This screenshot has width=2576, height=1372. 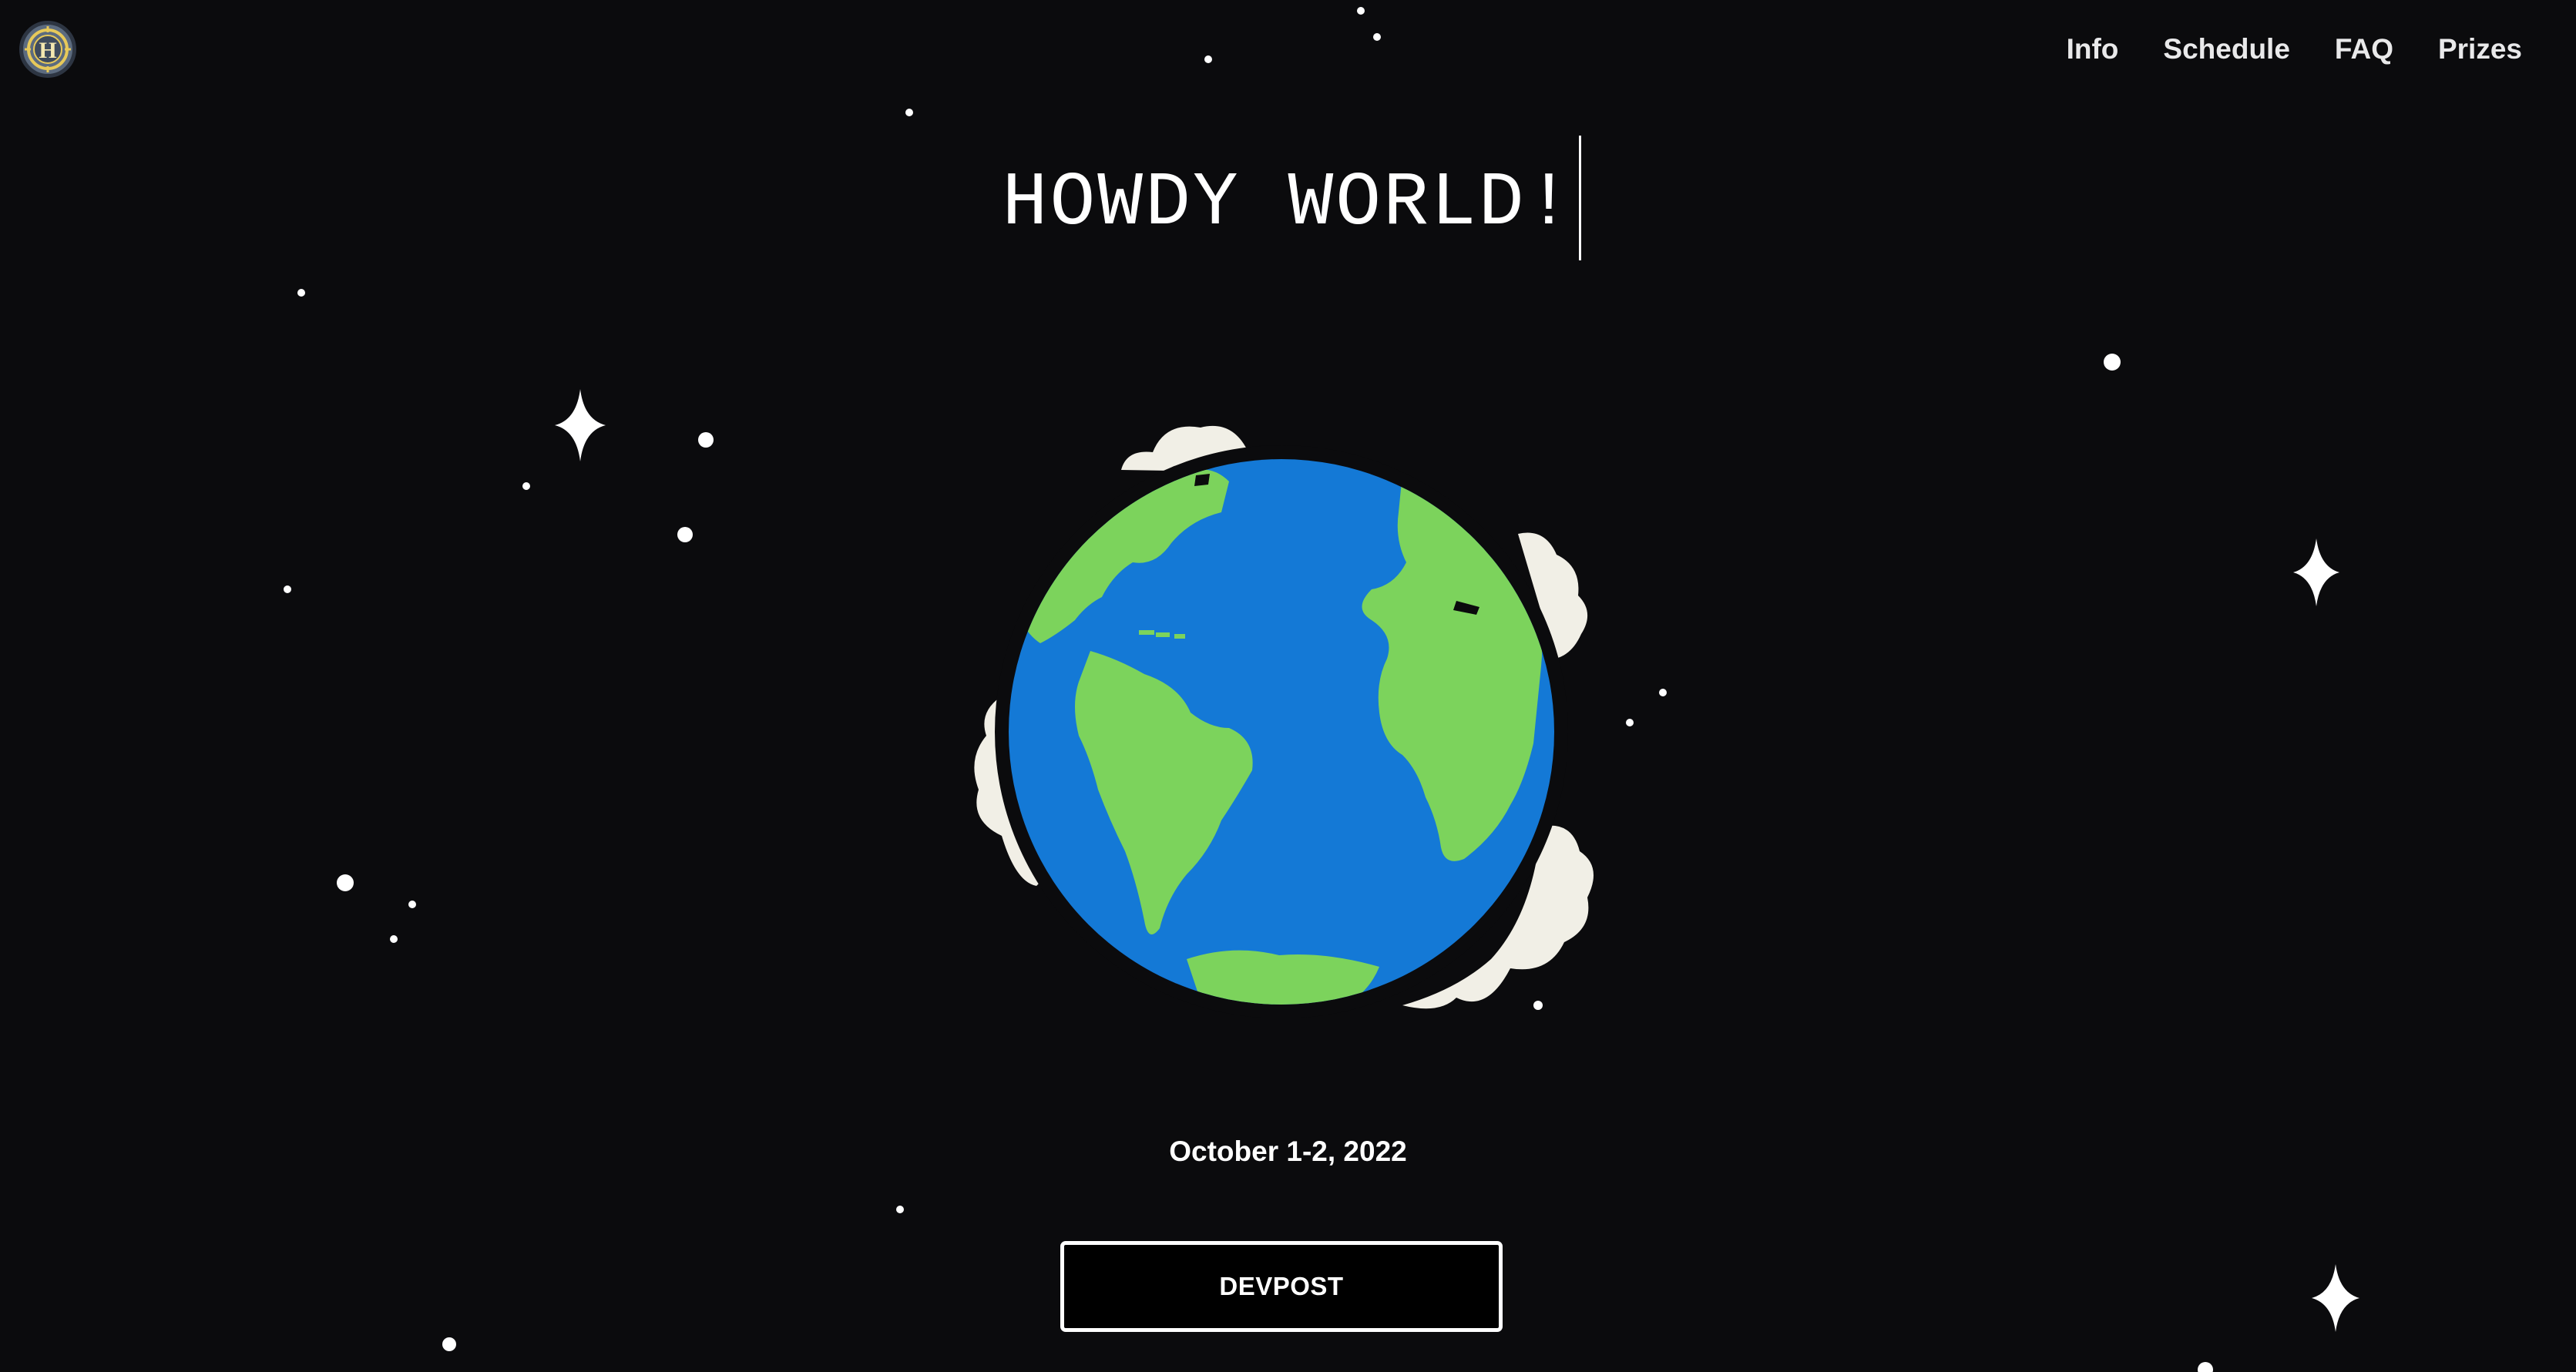 I want to click on hero-title: HOWDY WORLD!, so click(x=1288, y=204).